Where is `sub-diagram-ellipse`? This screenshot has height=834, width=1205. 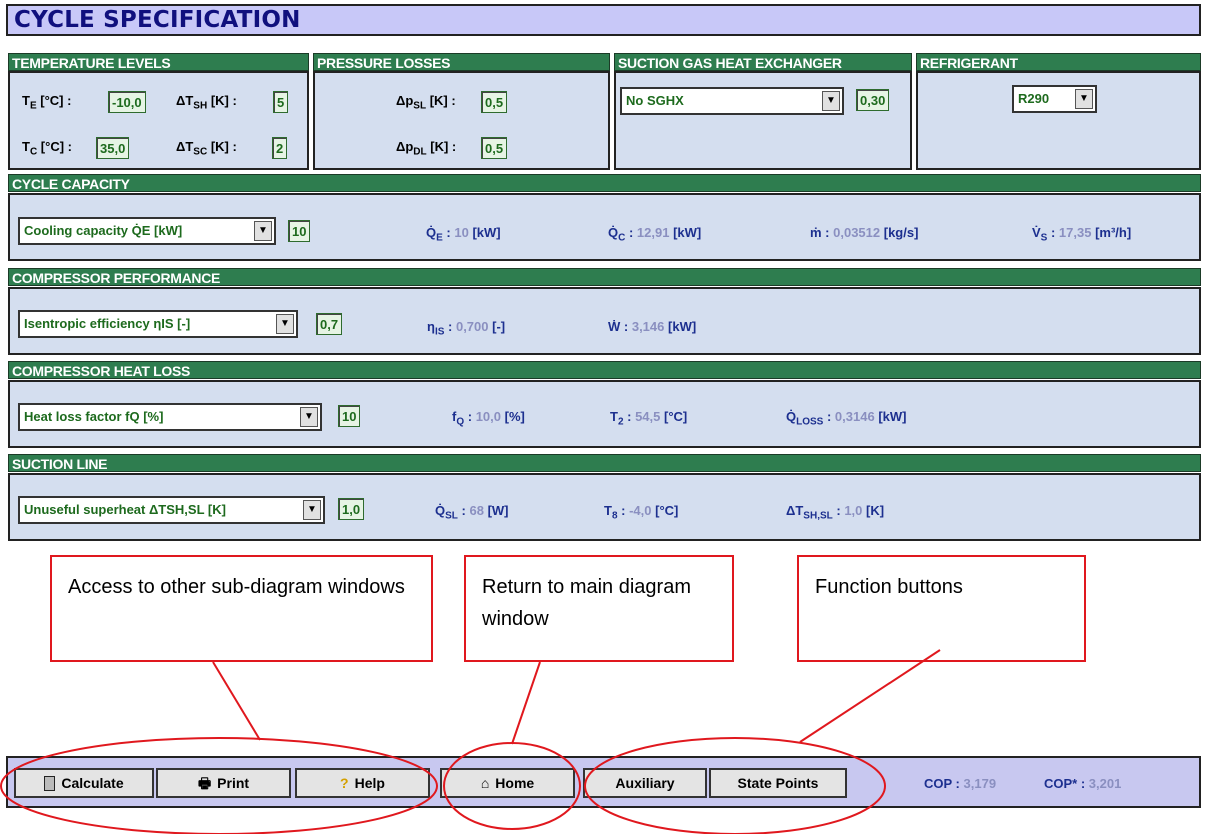
sub-diagram-ellipse is located at coordinates (219, 785).